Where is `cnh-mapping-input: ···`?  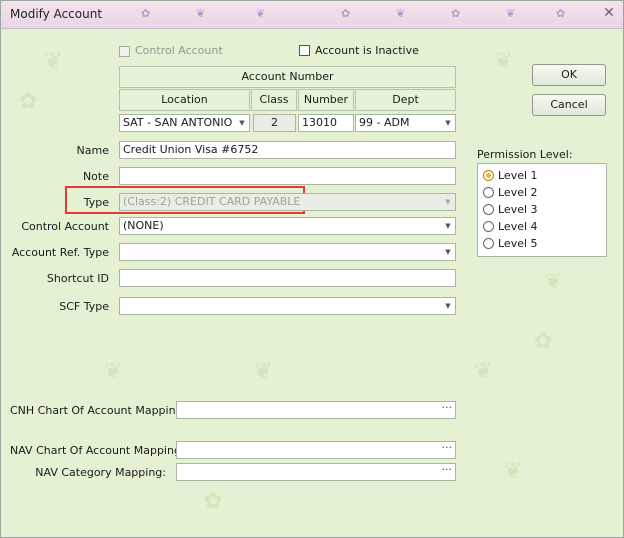
cnh-mapping-input: ··· is located at coordinates (316, 410).